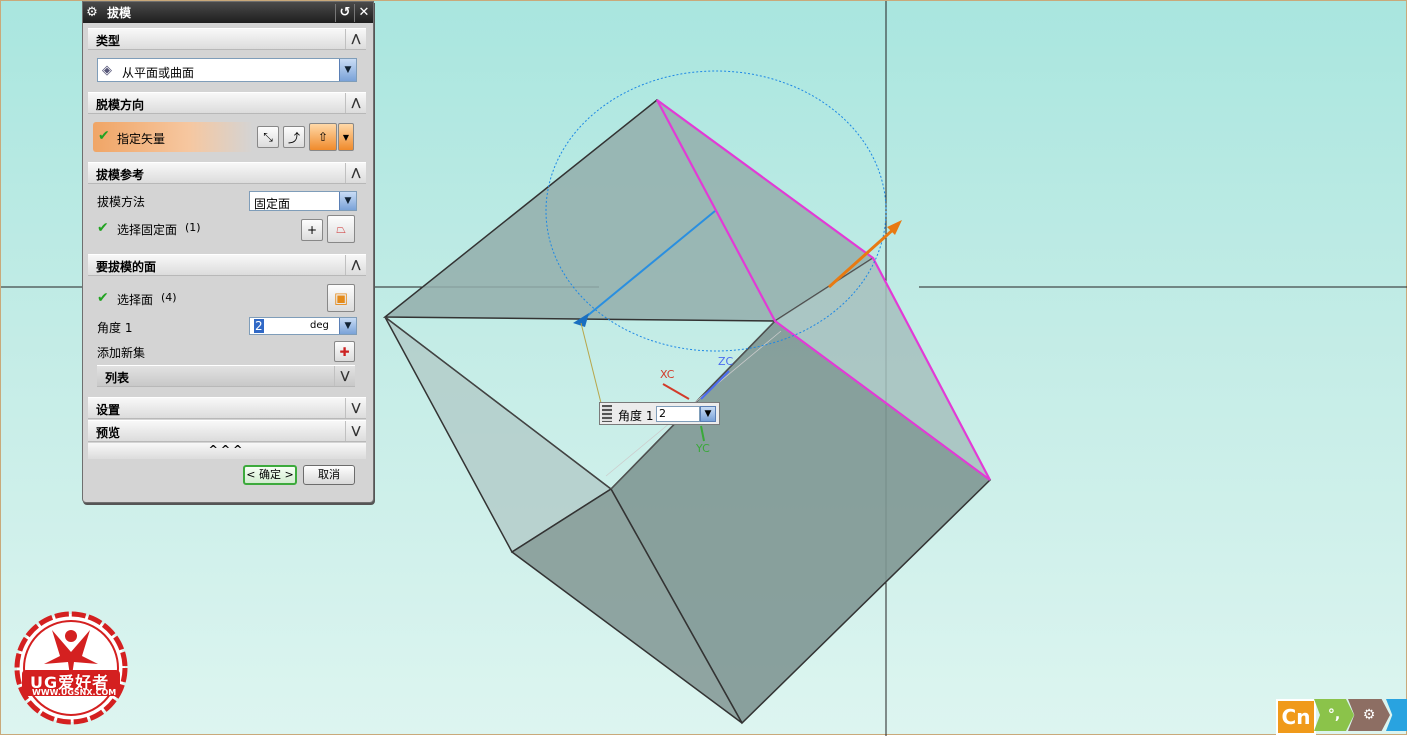 The image size is (1407, 736). What do you see at coordinates (120, 175) in the screenshot?
I see `section-reference-label: 拔模参考` at bounding box center [120, 175].